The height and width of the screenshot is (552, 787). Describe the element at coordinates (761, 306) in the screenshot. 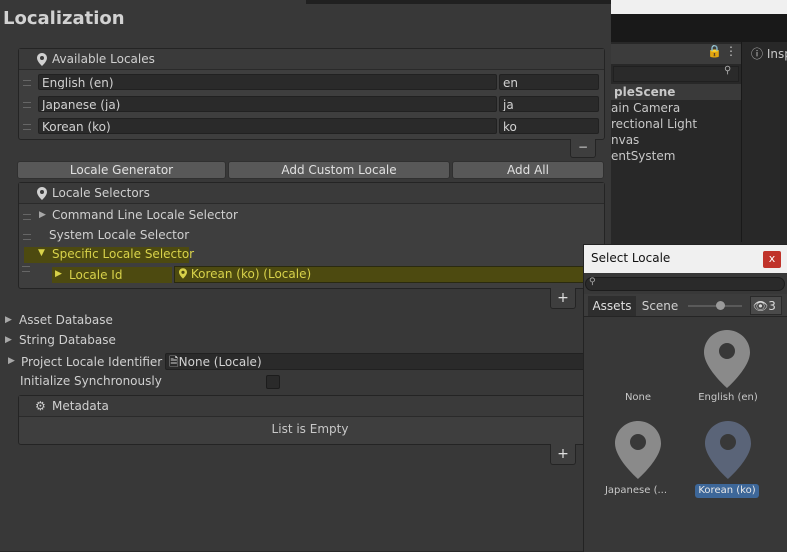

I see `eye-hidden-icon: 👁` at that location.